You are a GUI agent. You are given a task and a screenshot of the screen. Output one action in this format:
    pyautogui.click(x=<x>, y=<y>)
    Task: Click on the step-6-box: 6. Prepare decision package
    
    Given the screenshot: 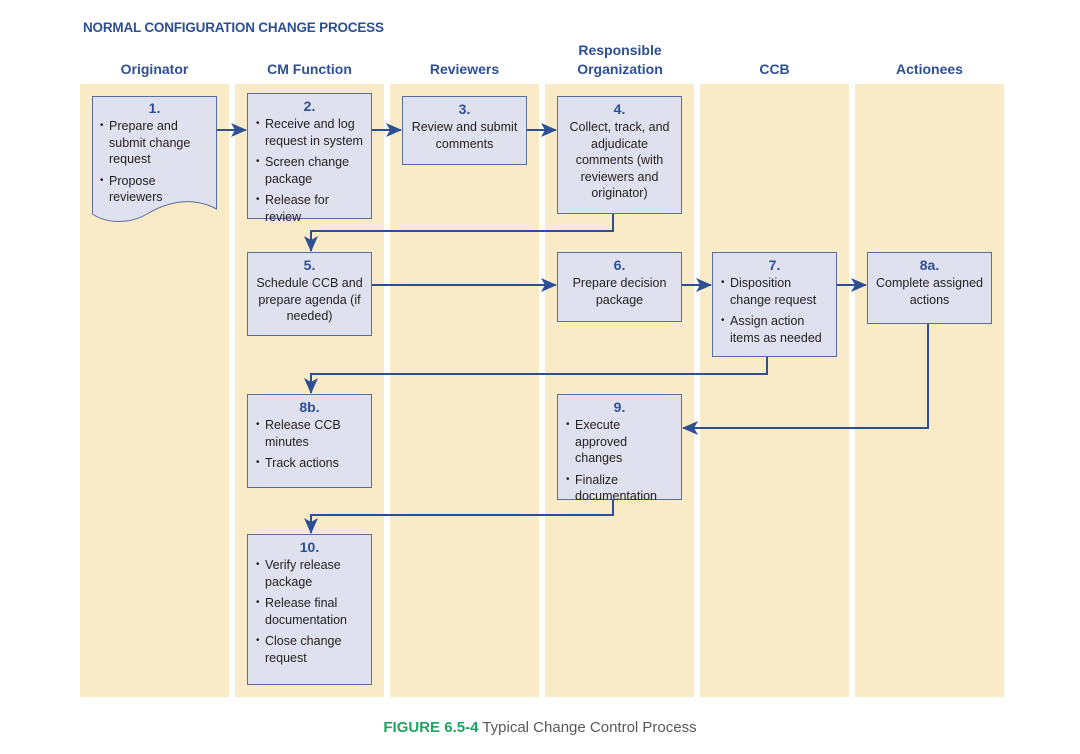 What is the action you would take?
    pyautogui.click(x=619, y=287)
    